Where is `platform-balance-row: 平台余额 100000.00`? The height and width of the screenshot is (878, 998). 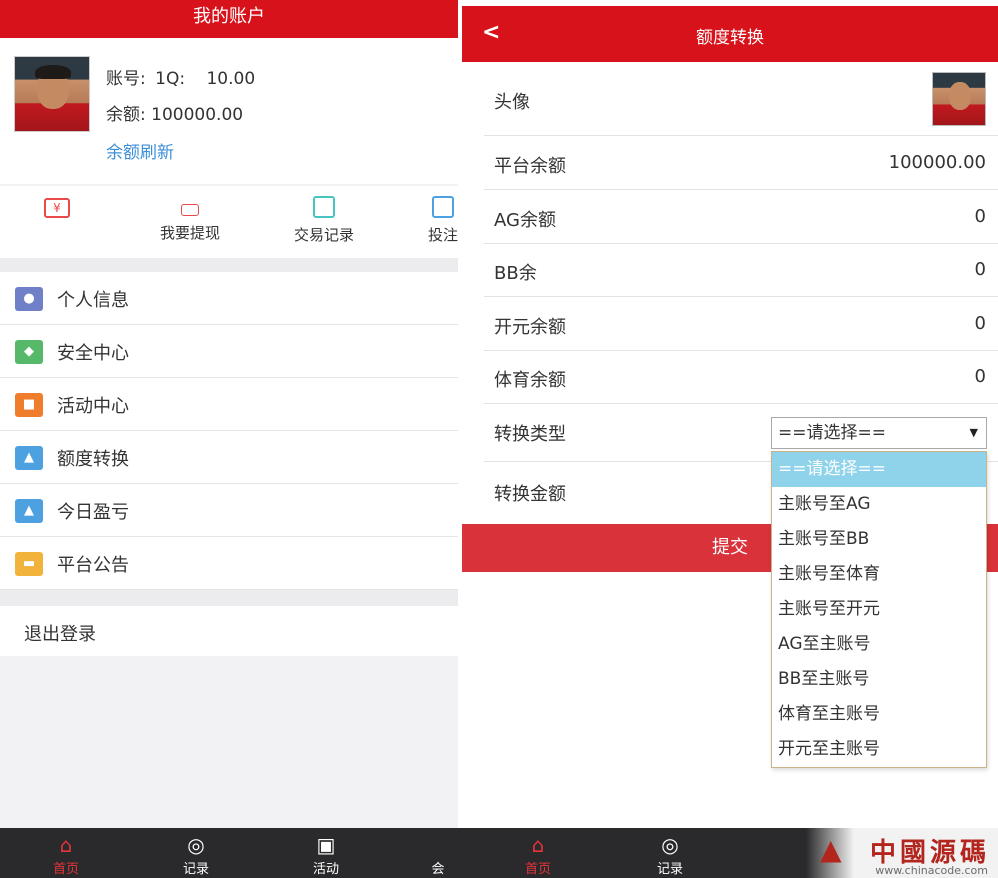 platform-balance-row: 平台余额 100000.00 is located at coordinates (741, 163).